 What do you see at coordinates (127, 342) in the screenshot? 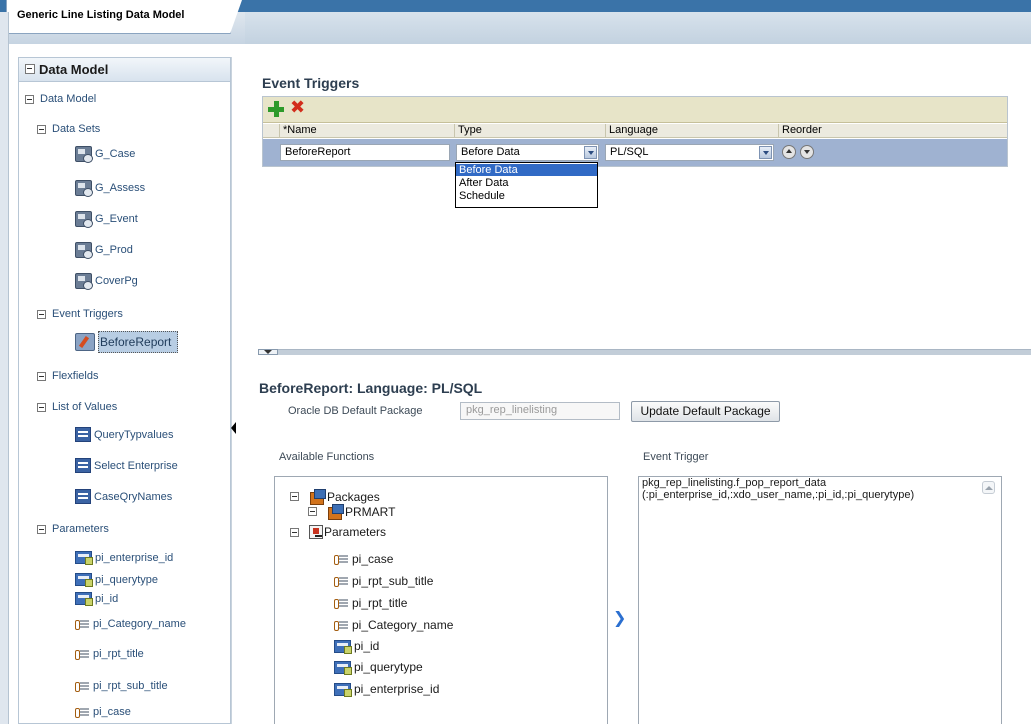
I see `event-trigger-item: BeforeReport` at bounding box center [127, 342].